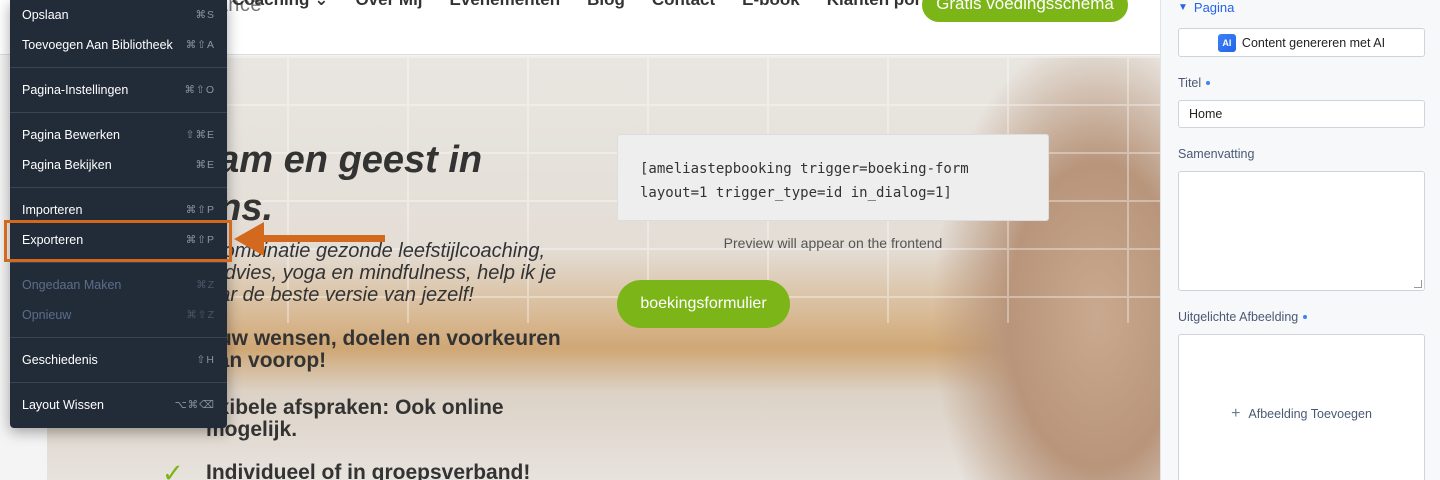 This screenshot has height=480, width=1440. I want to click on summary-textarea, so click(1301, 231).